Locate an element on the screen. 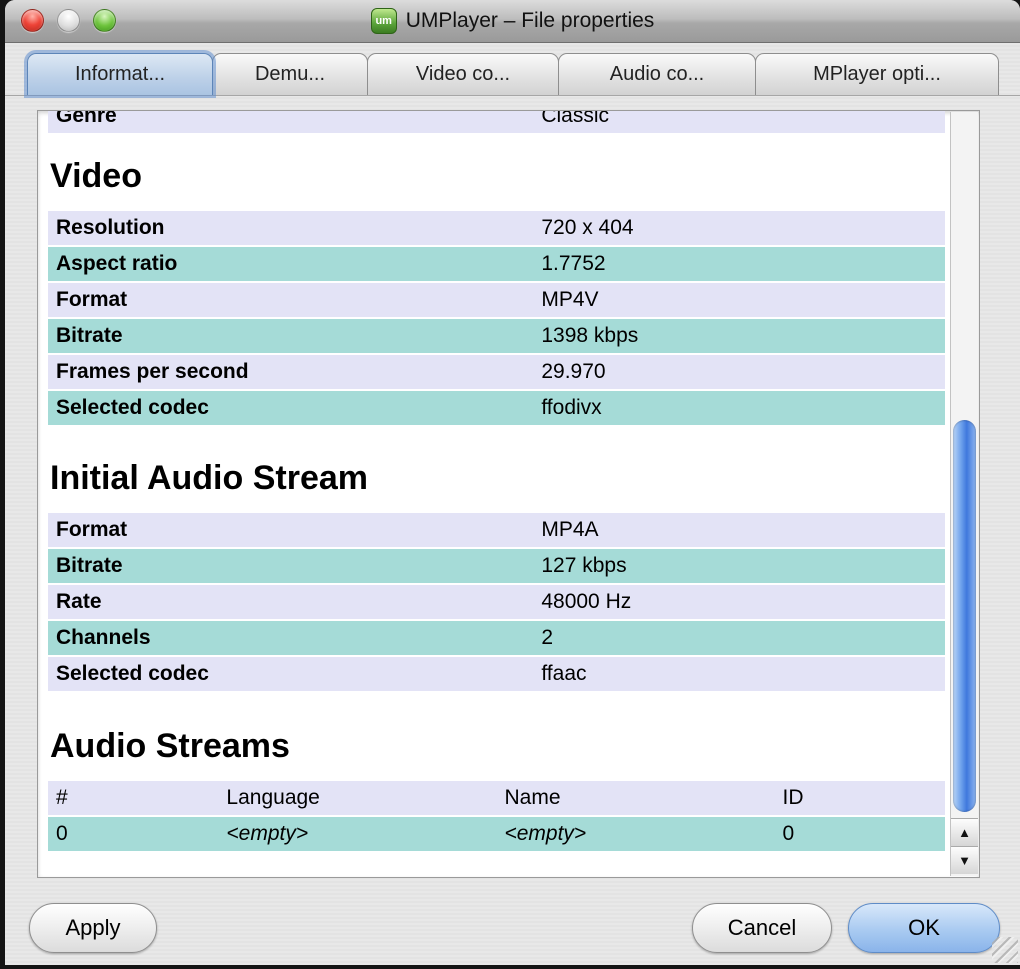 The width and height of the screenshot is (1020, 969). close-button is located at coordinates (32, 20).